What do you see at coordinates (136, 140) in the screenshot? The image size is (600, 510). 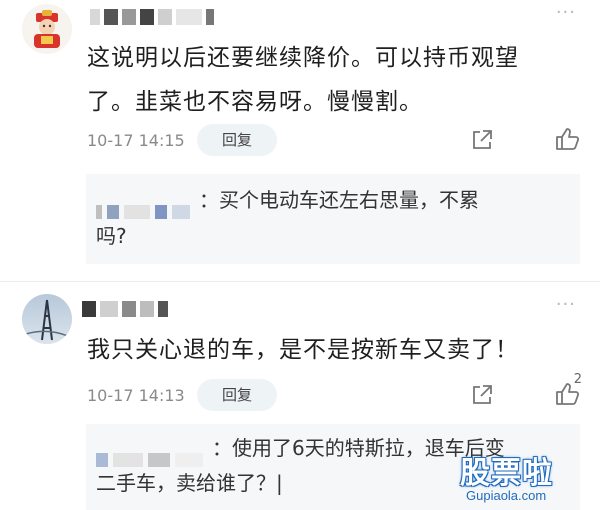 I see `comment-timestamp: 10-17 14:15` at bounding box center [136, 140].